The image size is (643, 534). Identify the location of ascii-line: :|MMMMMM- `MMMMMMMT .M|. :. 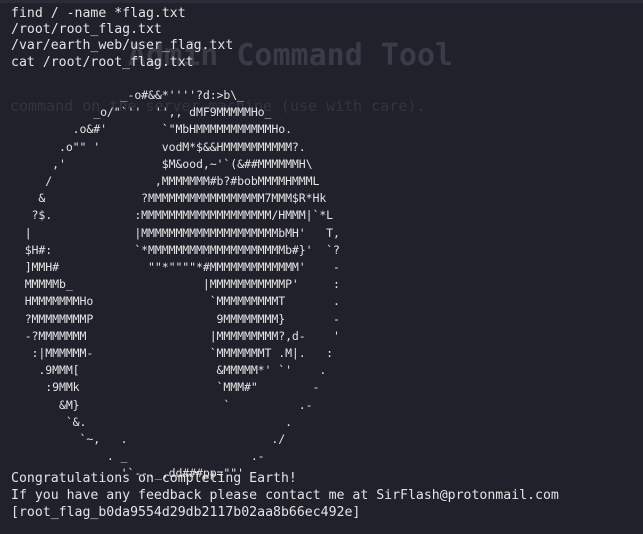
(172, 353).